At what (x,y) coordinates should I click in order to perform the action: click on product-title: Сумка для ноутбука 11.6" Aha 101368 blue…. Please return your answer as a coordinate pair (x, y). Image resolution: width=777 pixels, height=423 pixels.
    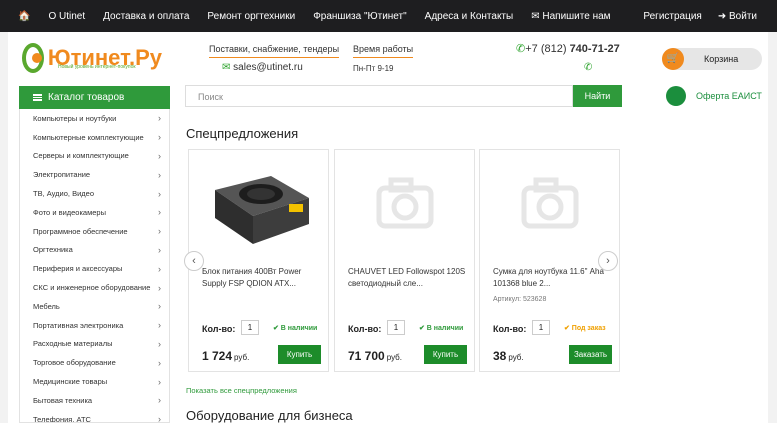
    Looking at the image, I should click on (552, 278).